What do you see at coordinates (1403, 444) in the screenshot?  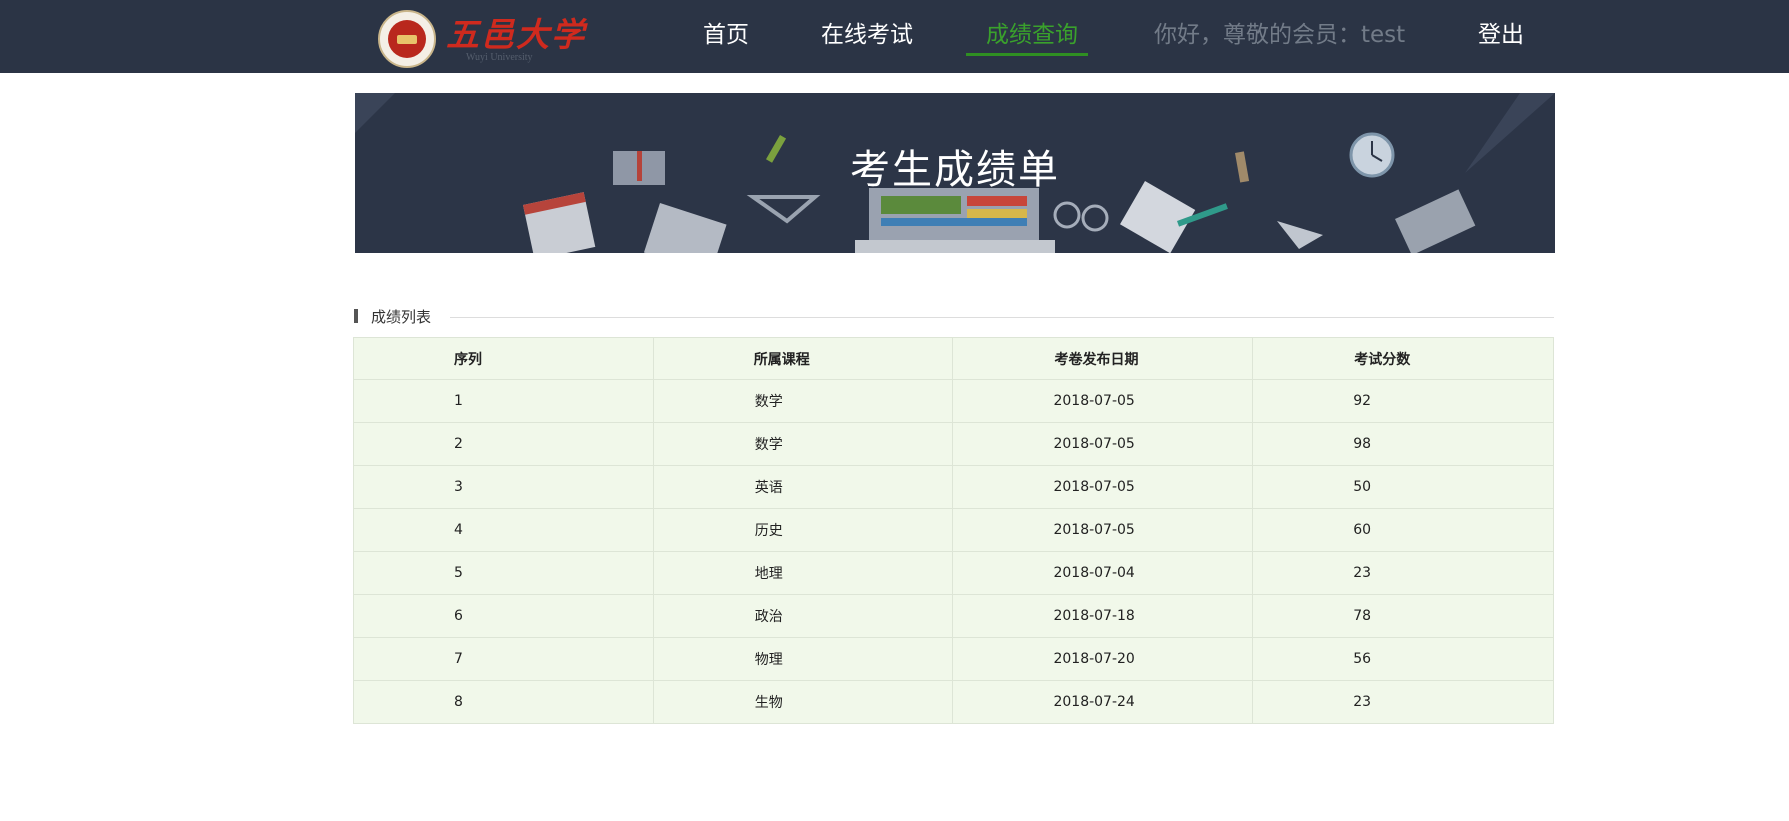 I see `cell-score: 98` at bounding box center [1403, 444].